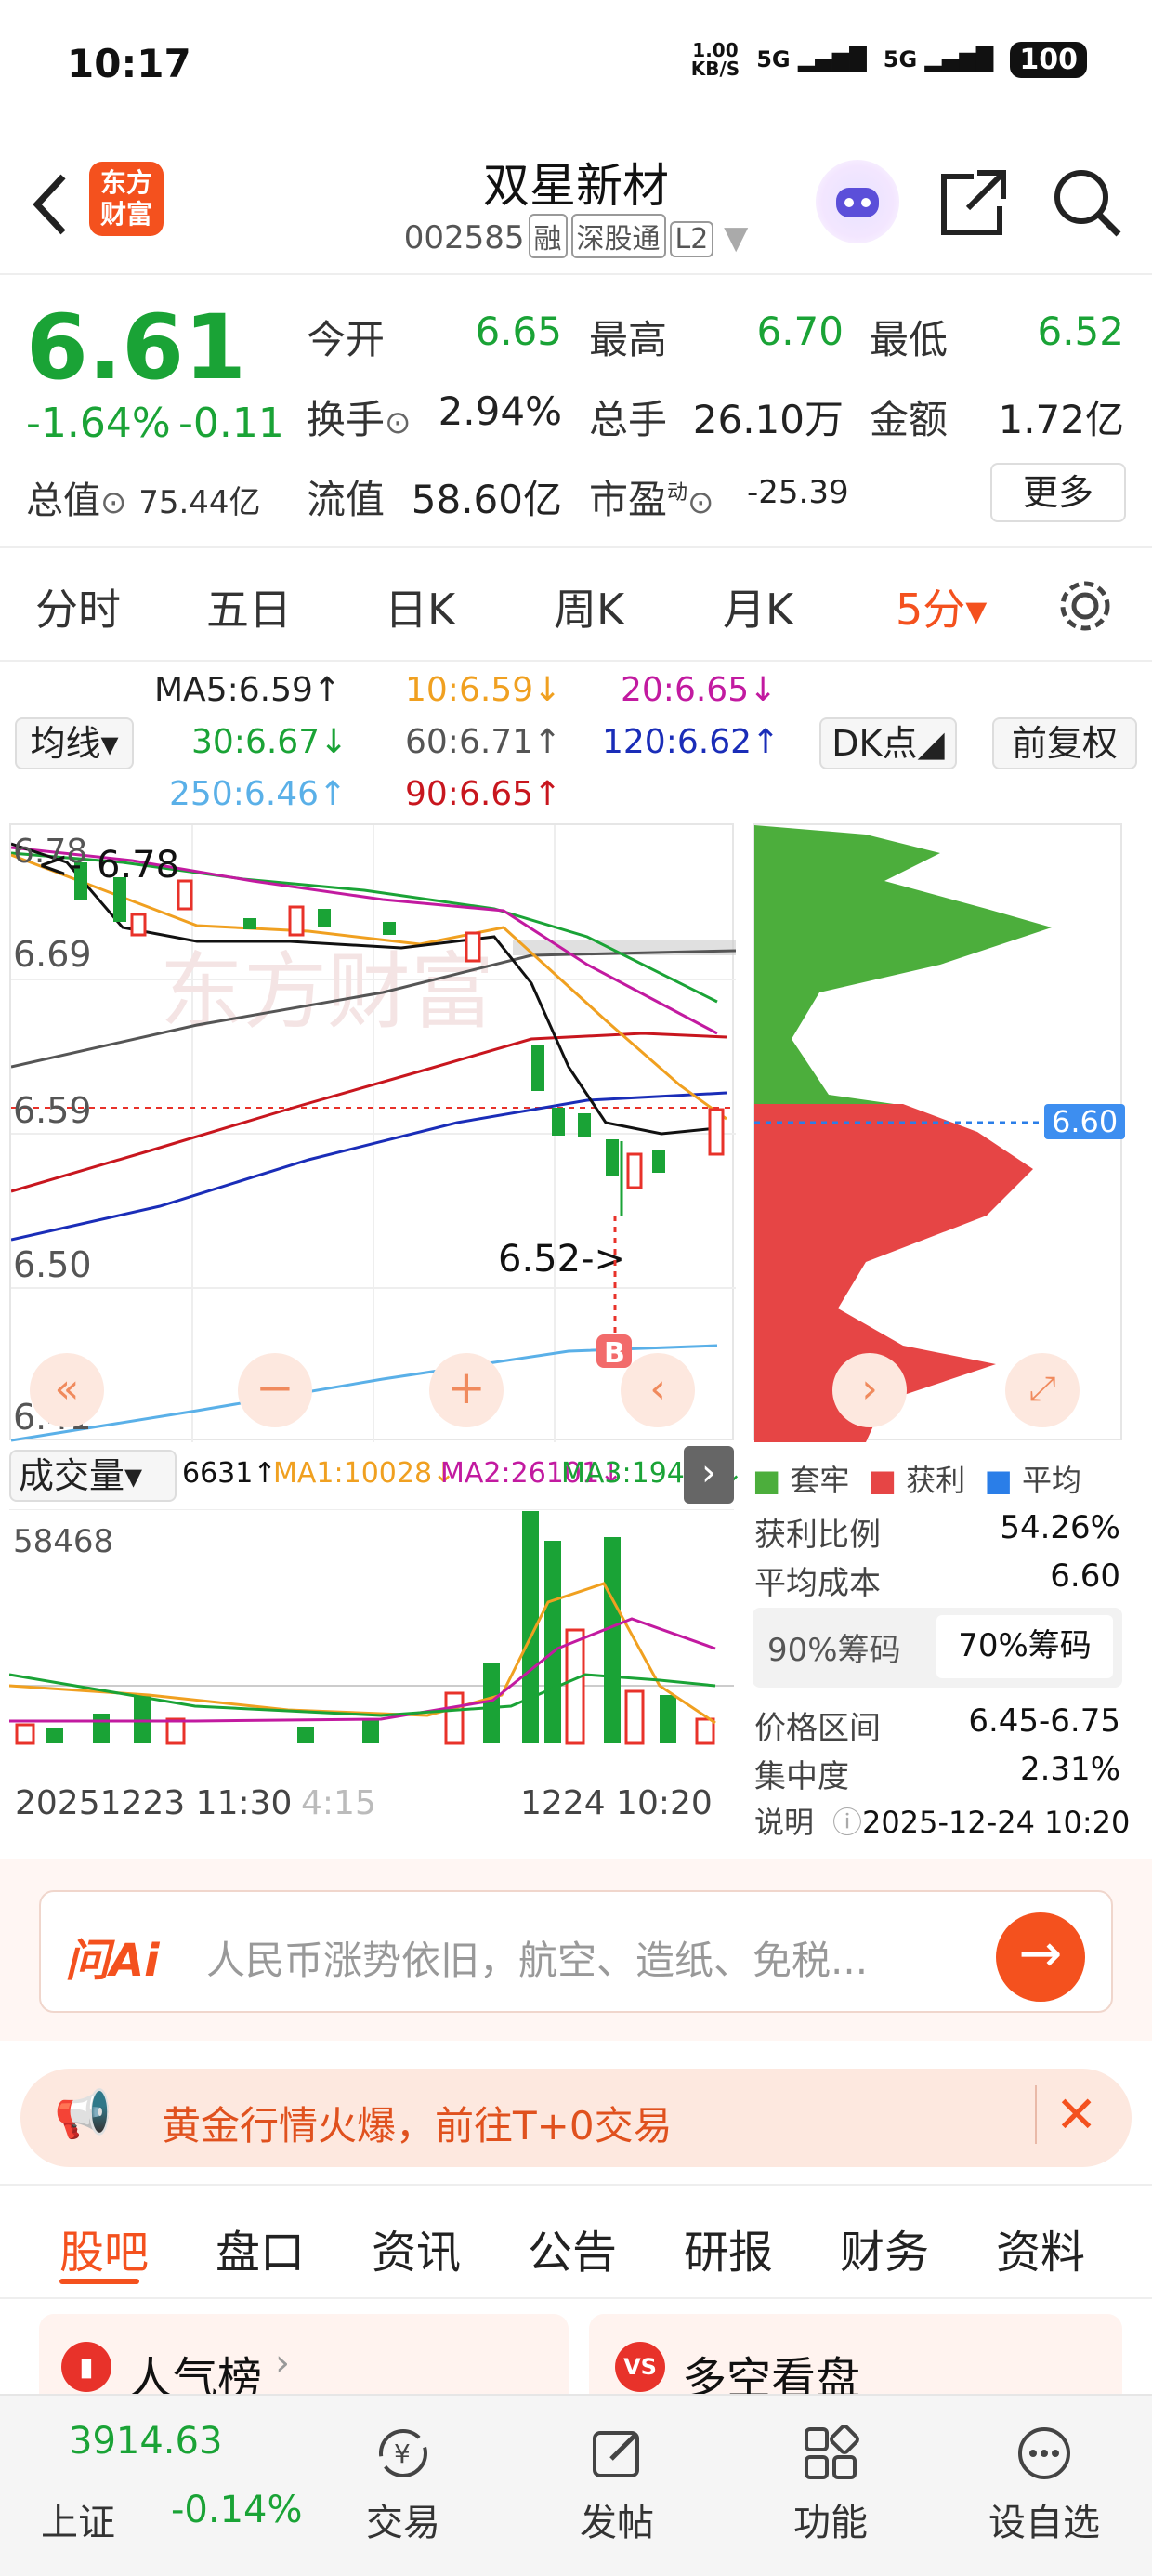 The height and width of the screenshot is (2576, 1152). Describe the element at coordinates (614, 1353) in the screenshot. I see `buy-mark: B` at that location.